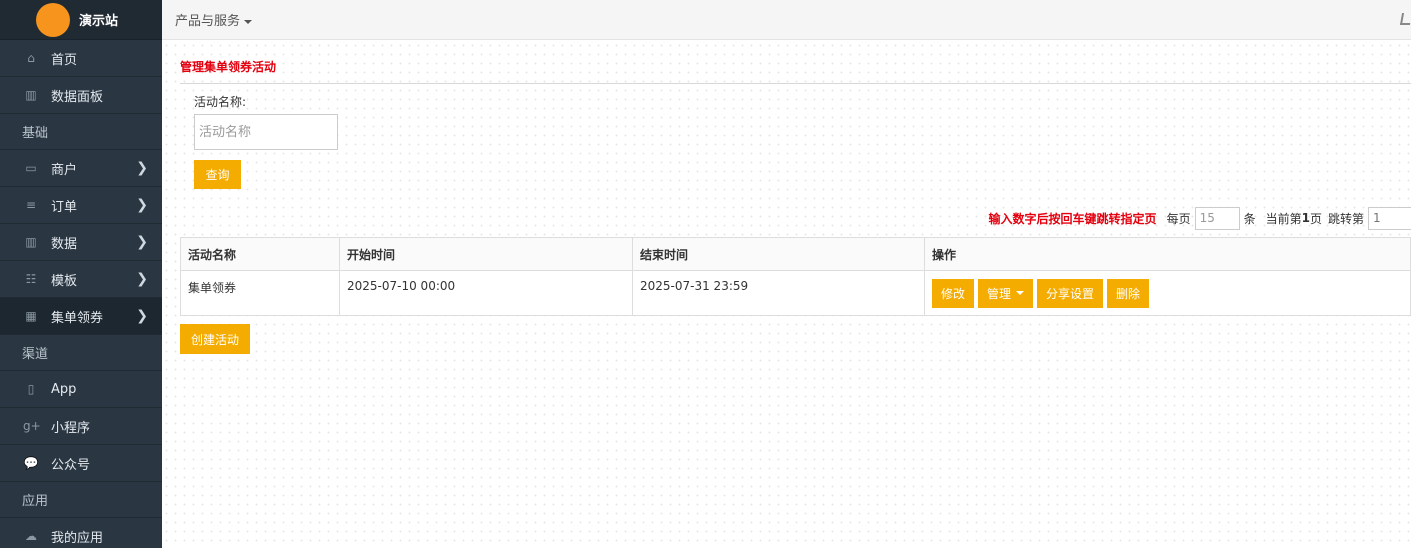 The width and height of the screenshot is (1411, 548). Describe the element at coordinates (81, 389) in the screenshot. I see `sidebar-item: ▯ App` at that location.